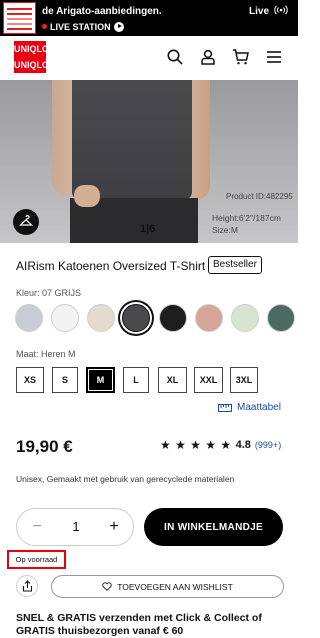 The height and width of the screenshot is (638, 320). What do you see at coordinates (241, 57) in the screenshot?
I see `cart-icon` at bounding box center [241, 57].